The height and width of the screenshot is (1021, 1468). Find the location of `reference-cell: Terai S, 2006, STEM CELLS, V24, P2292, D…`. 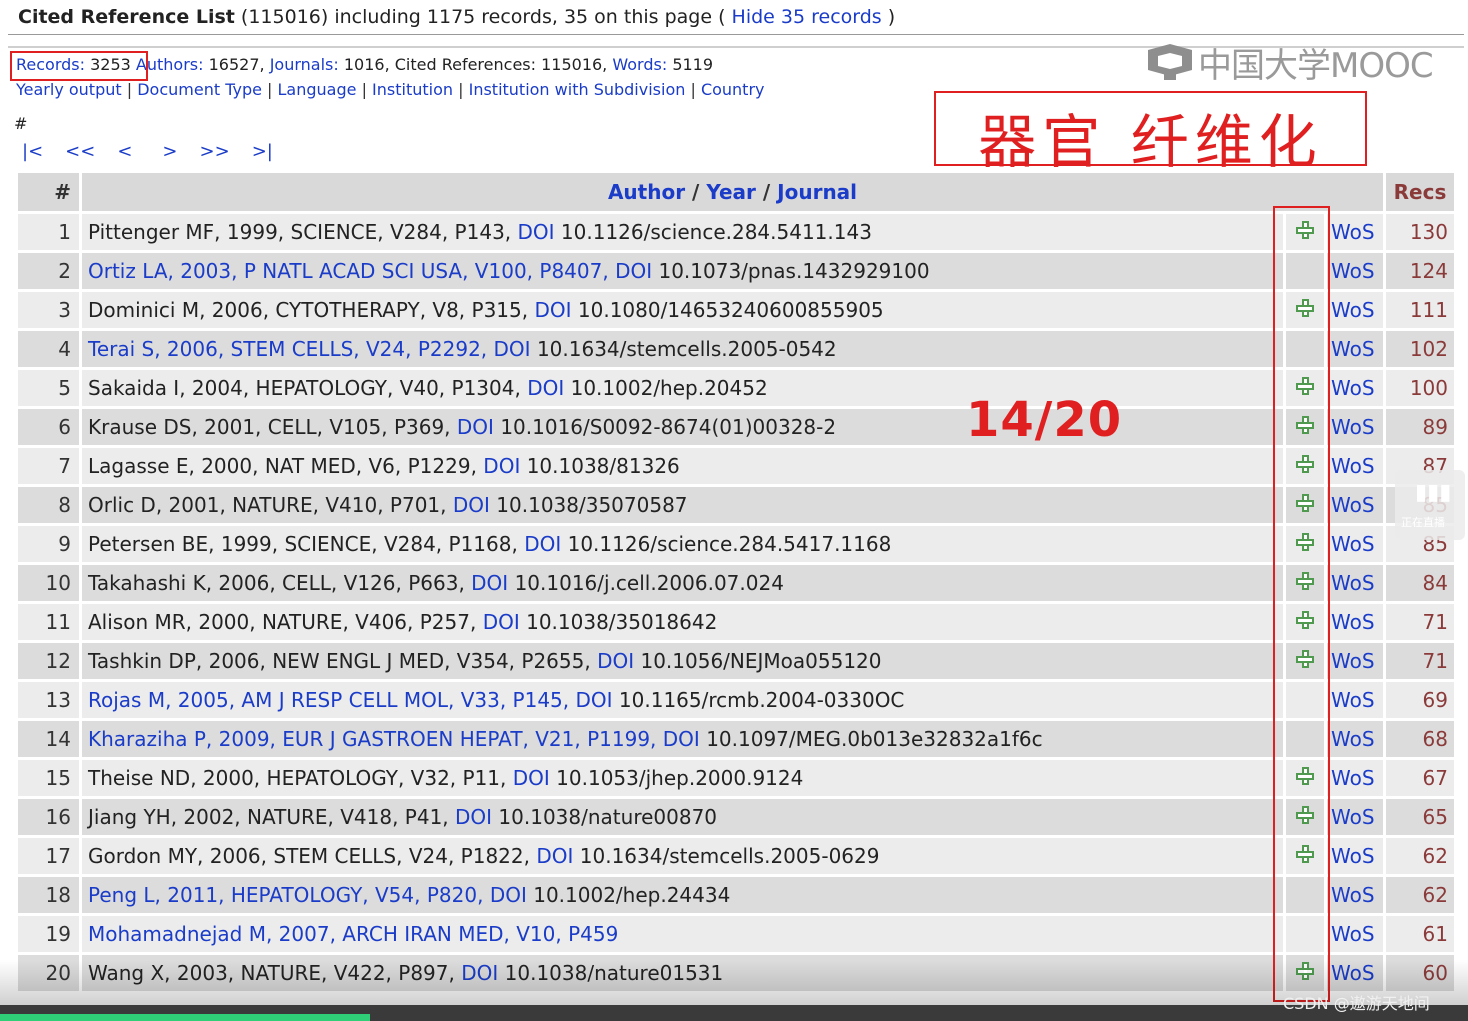

reference-cell: Terai S, 2006, STEM CELLS, V24, P2292, D… is located at coordinates (682, 349).